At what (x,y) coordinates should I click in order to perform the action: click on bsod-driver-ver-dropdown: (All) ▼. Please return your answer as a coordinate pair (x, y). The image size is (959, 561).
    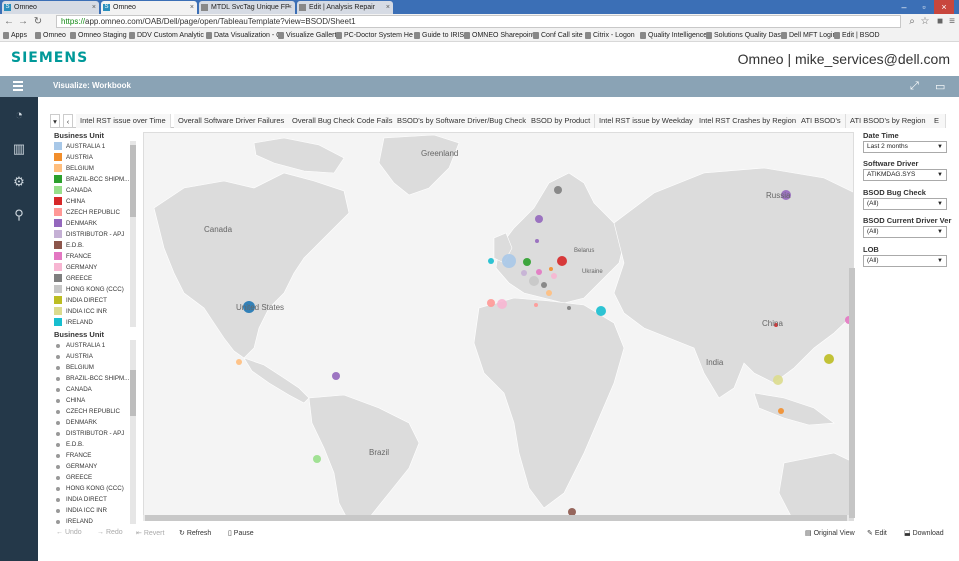
    Looking at the image, I should click on (905, 232).